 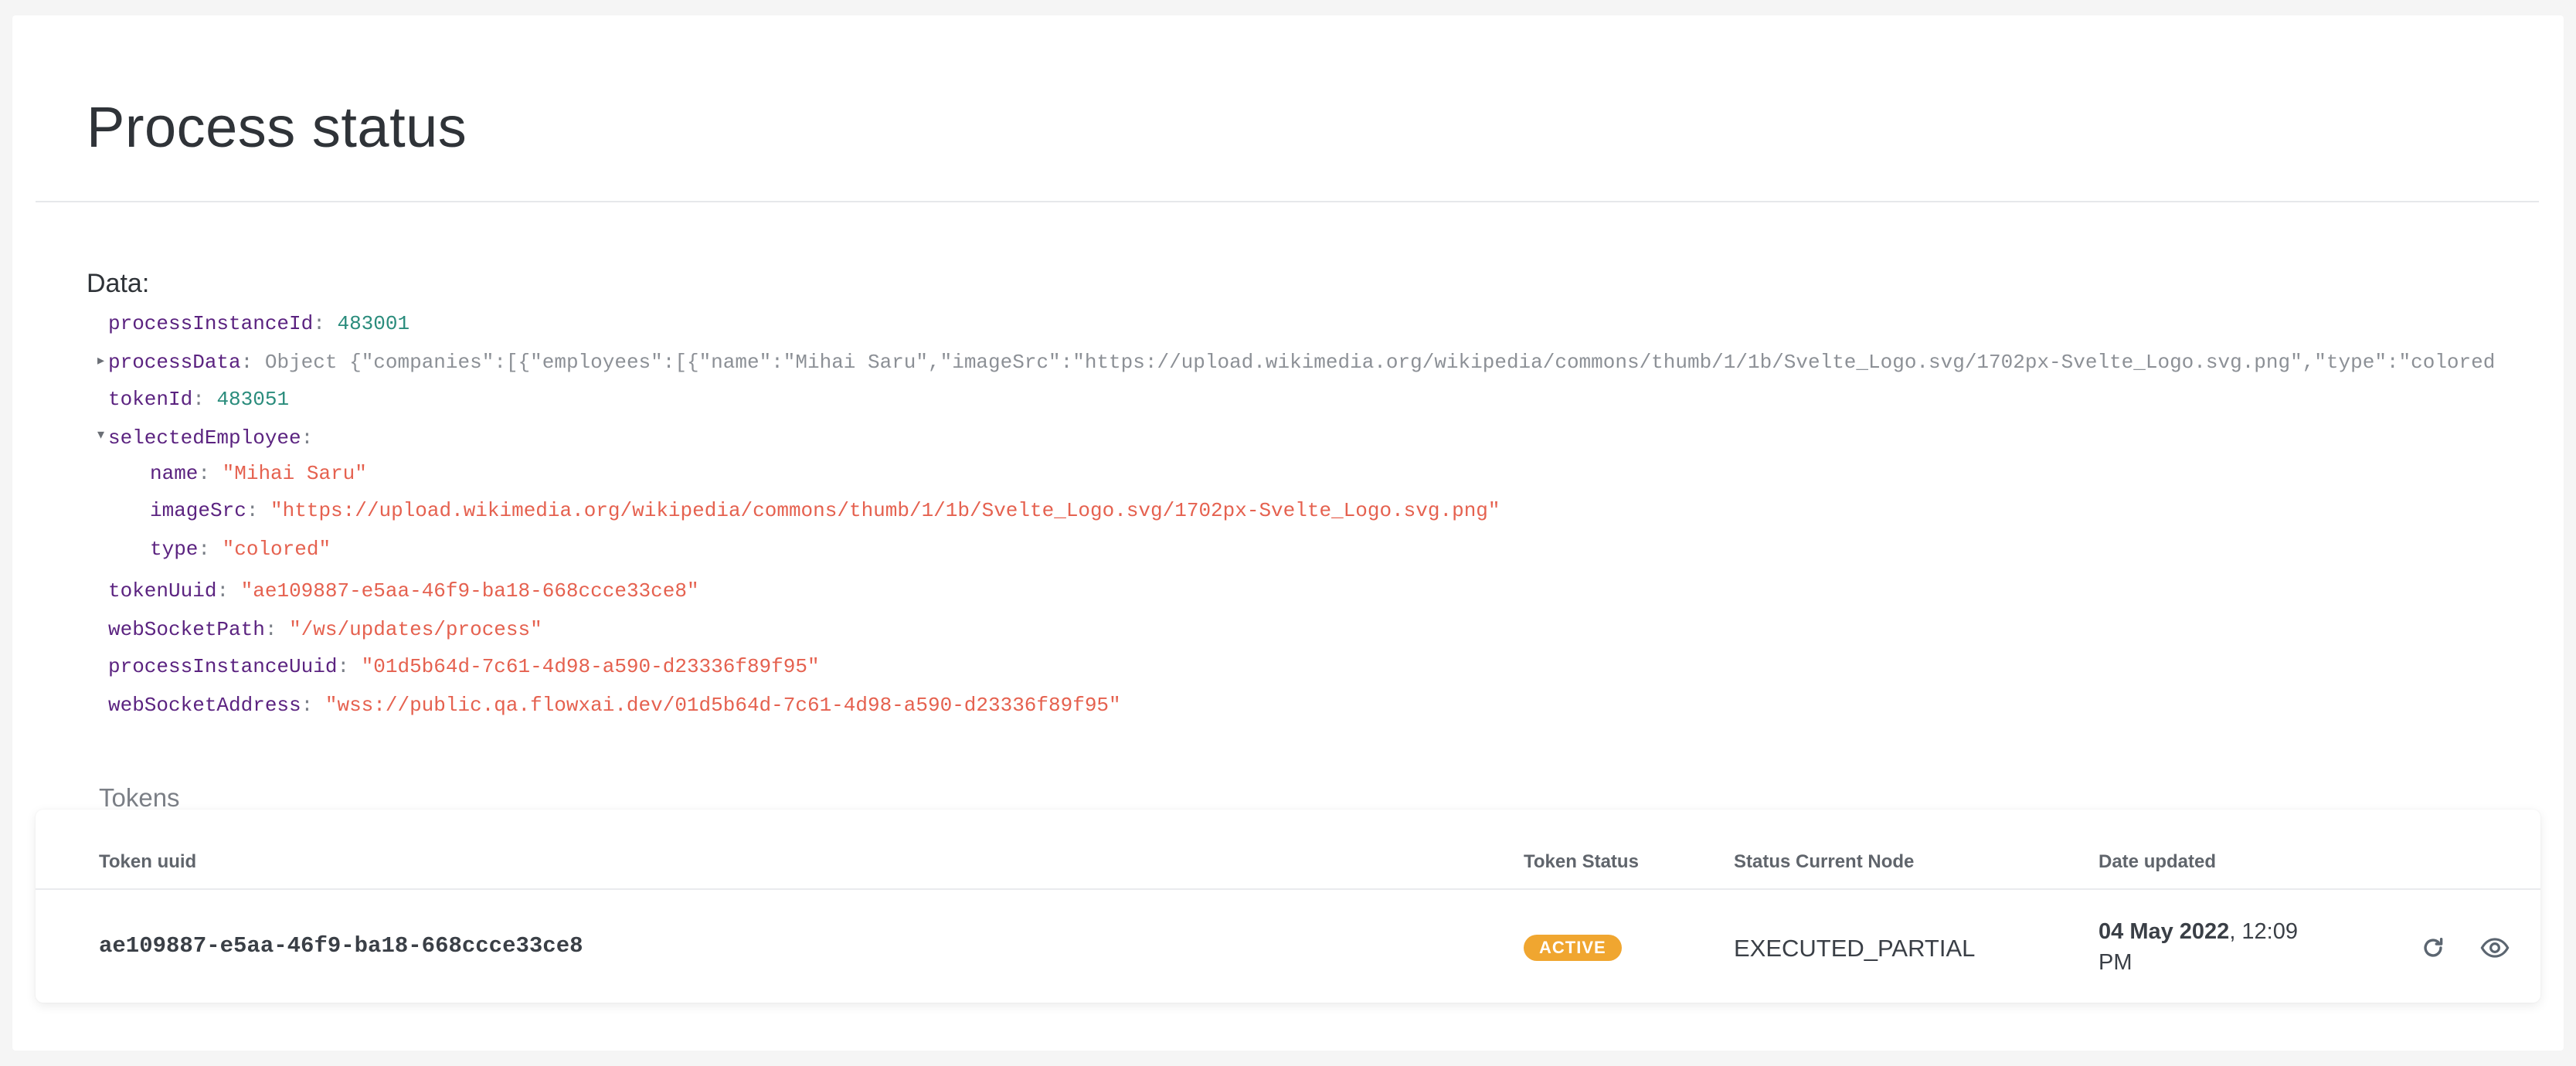 What do you see at coordinates (294, 474) in the screenshot?
I see `tree-value: "Mihai Saru"` at bounding box center [294, 474].